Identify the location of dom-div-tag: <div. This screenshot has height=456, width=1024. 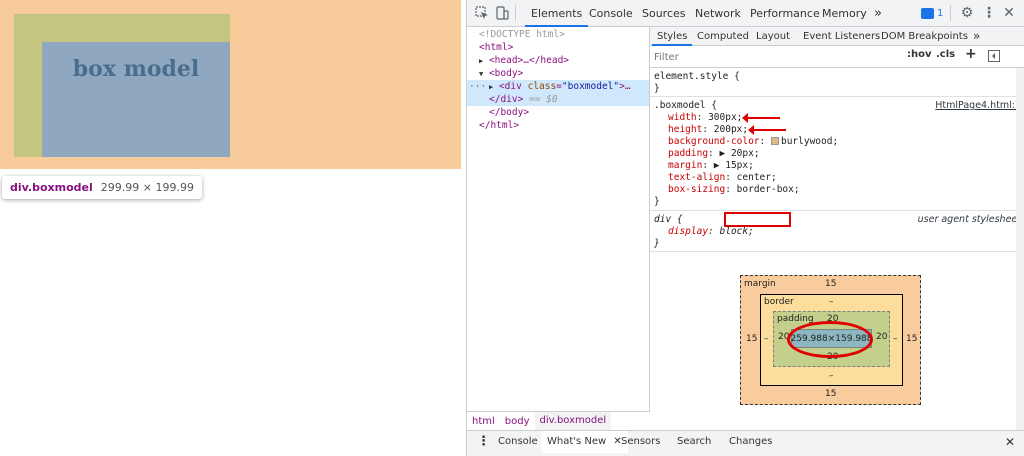
(513, 86).